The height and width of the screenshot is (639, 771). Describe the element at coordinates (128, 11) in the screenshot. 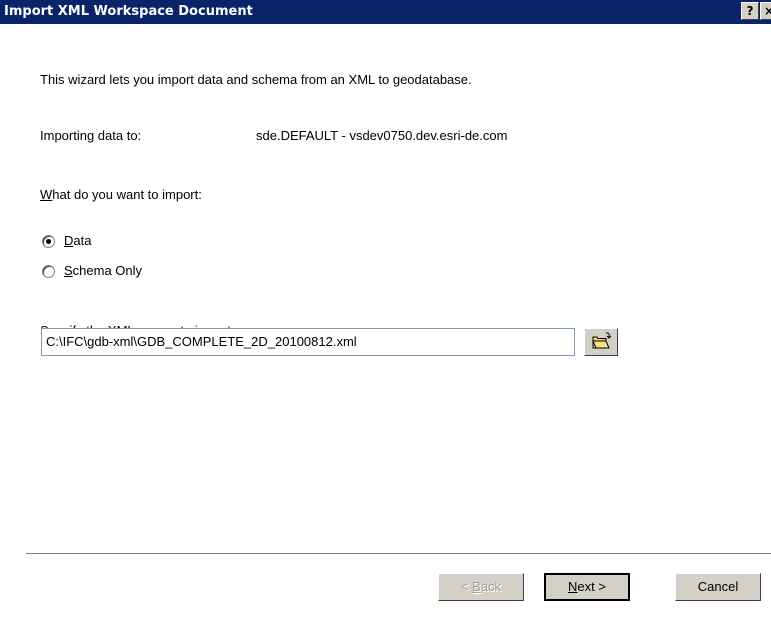

I see `window-title: Import XML Workspace Document` at that location.